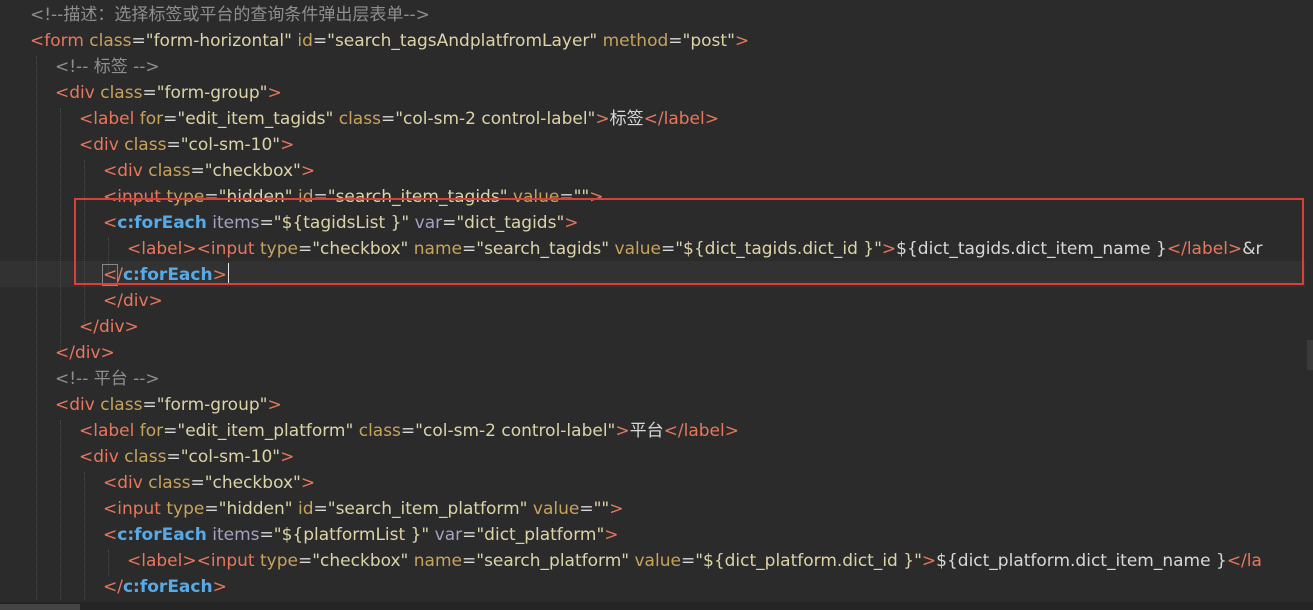 The image size is (1313, 610). I want to click on code-token: <form, so click(60, 41).